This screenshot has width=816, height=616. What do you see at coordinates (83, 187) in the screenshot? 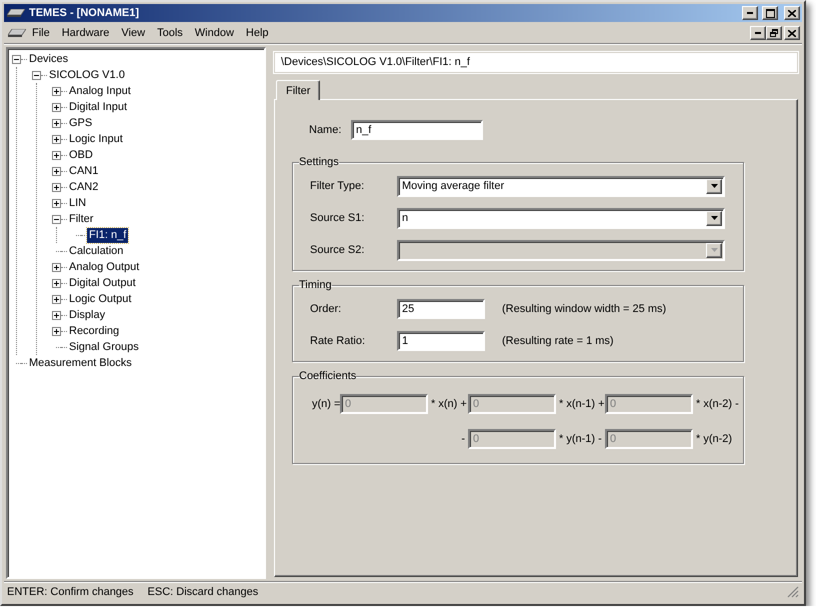
I see `tree-item: CAN2` at bounding box center [83, 187].